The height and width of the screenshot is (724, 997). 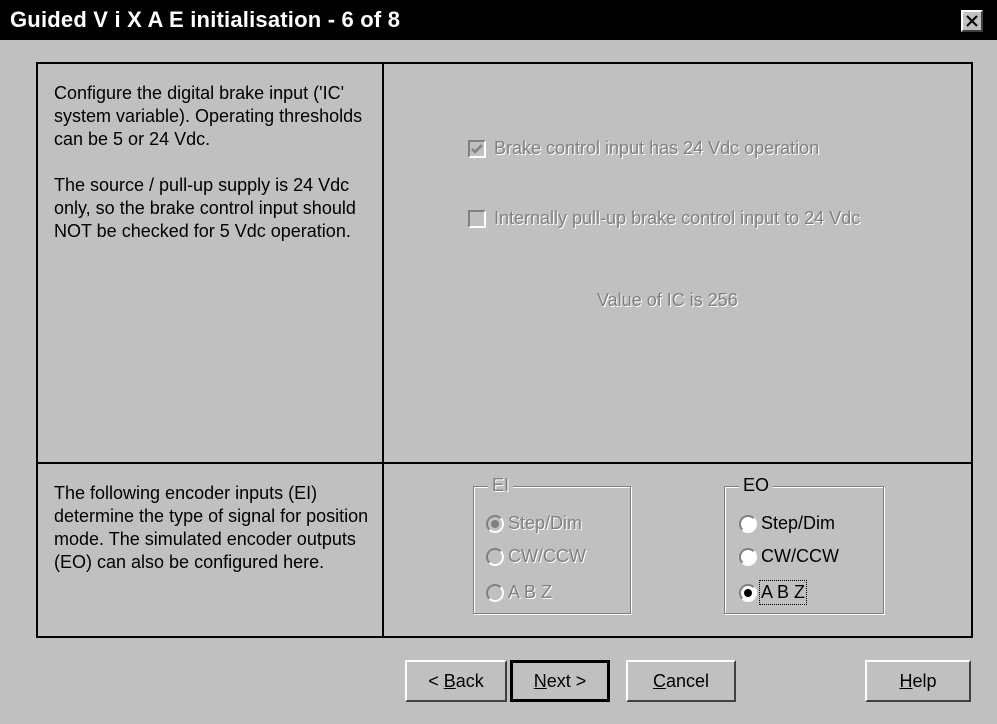 What do you see at coordinates (383, 350) in the screenshot?
I see `grid-divider-vertical` at bounding box center [383, 350].